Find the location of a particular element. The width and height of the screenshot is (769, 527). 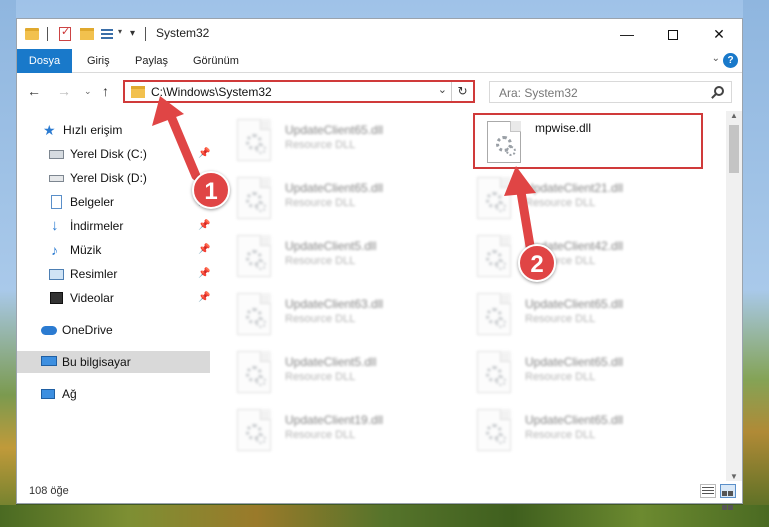

new-folder-icon is located at coordinates (87, 34).